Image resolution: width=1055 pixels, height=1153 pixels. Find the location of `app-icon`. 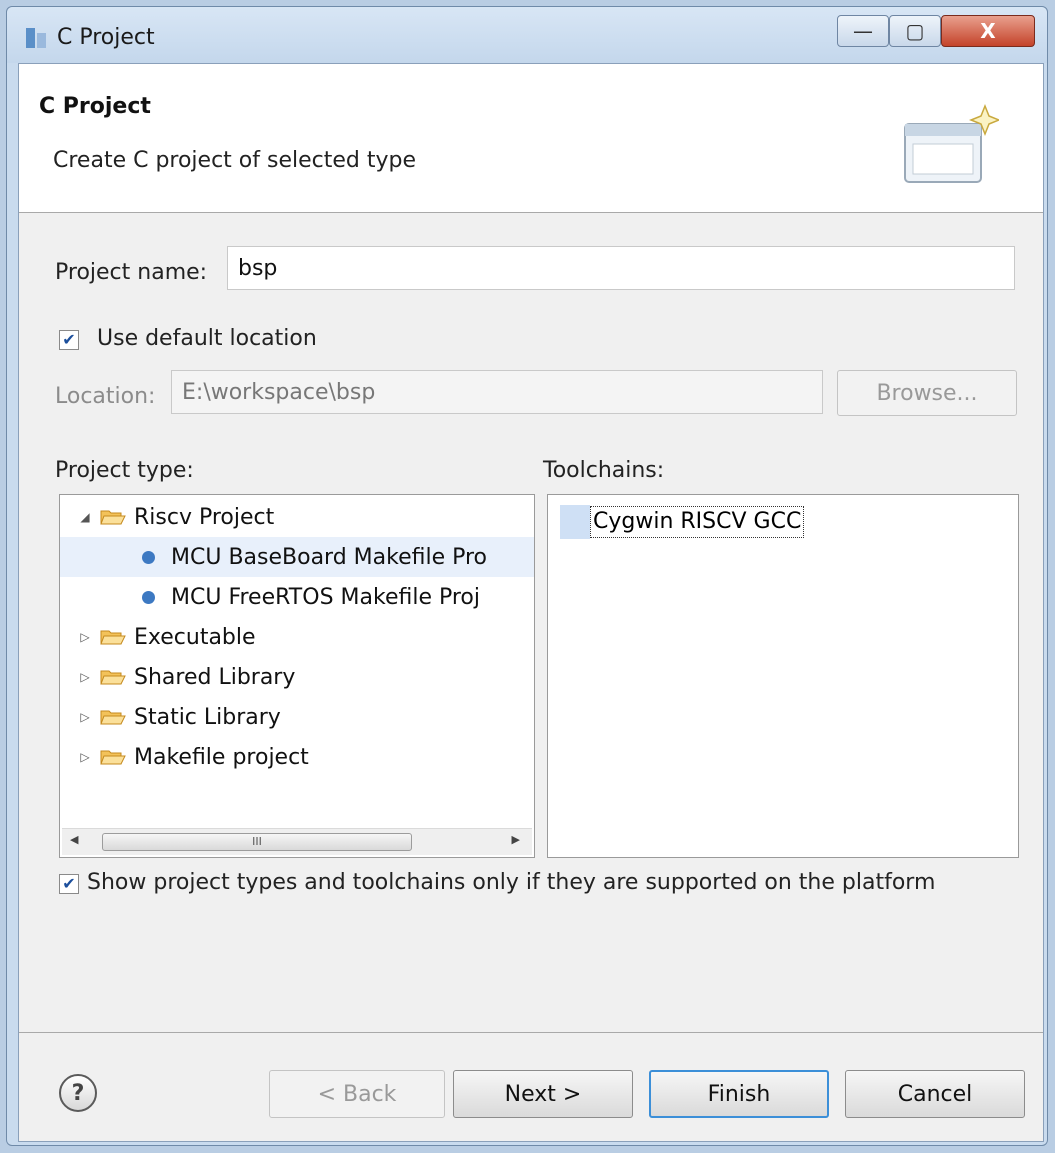

app-icon is located at coordinates (36, 38).